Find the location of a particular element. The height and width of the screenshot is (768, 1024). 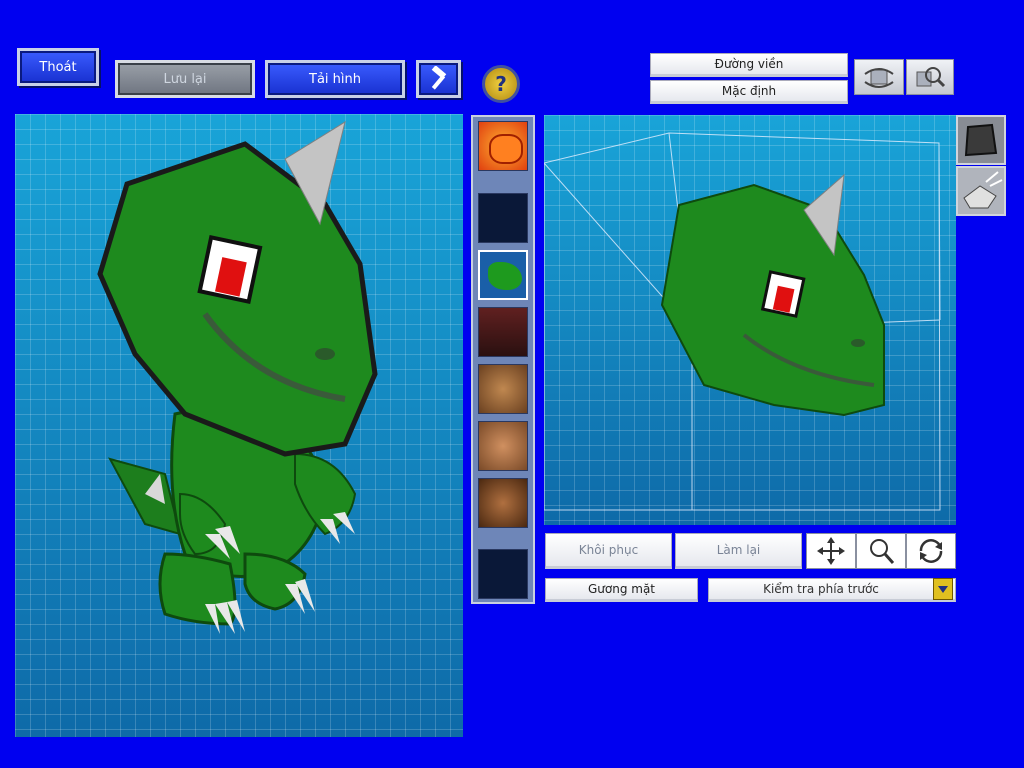

rotate-tool-button is located at coordinates (931, 551).